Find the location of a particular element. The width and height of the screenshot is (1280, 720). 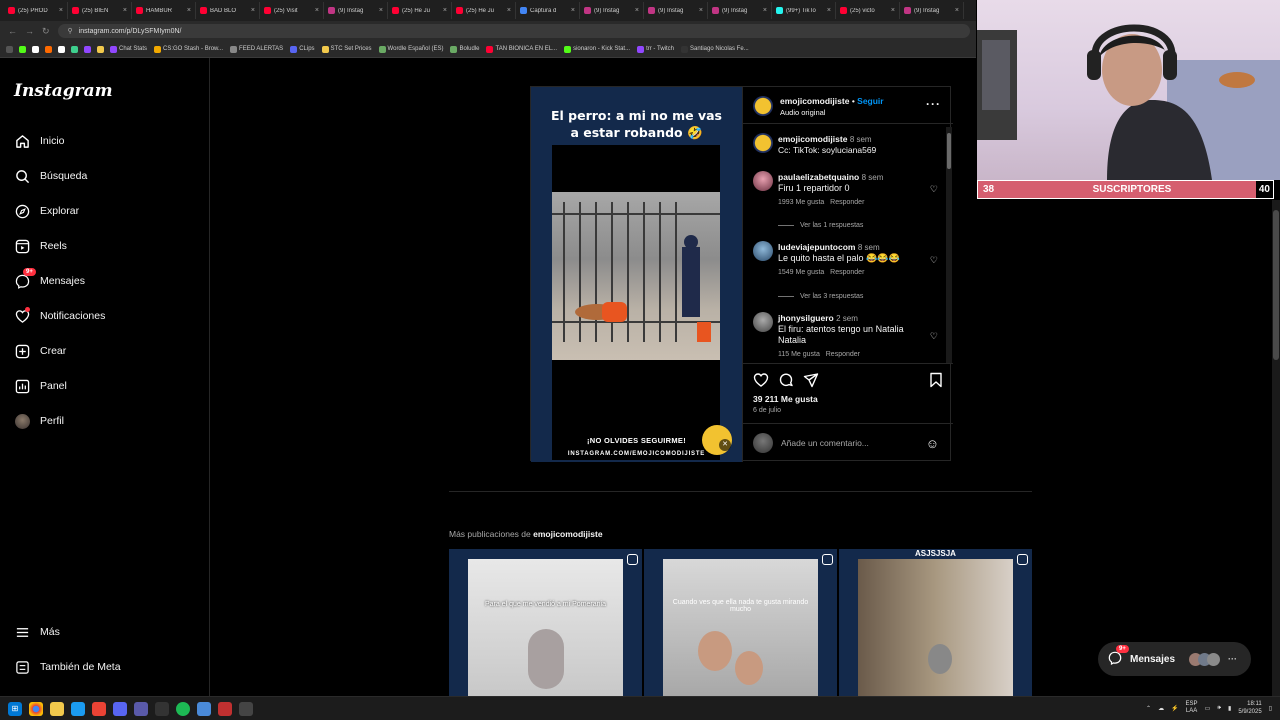

comments-scrollbar is located at coordinates (949, 245).